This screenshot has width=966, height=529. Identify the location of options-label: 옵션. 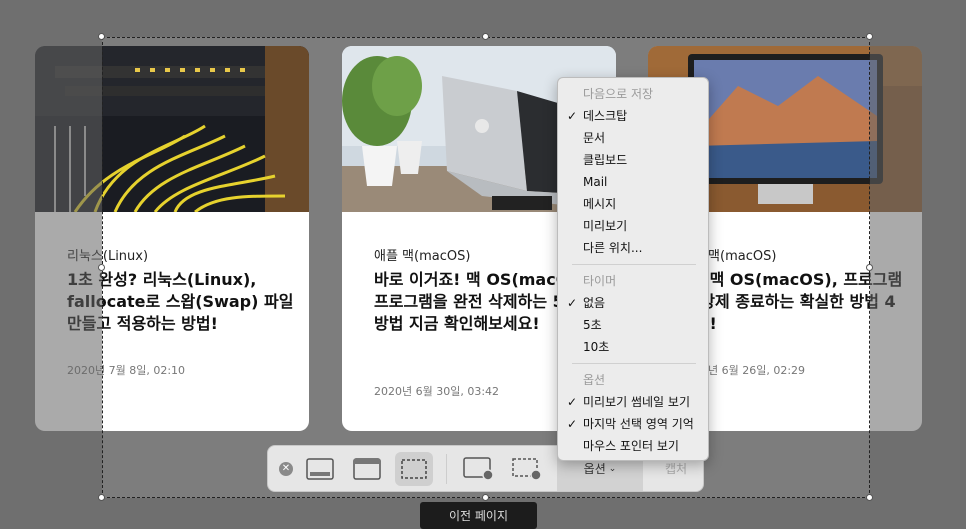
(594, 469).